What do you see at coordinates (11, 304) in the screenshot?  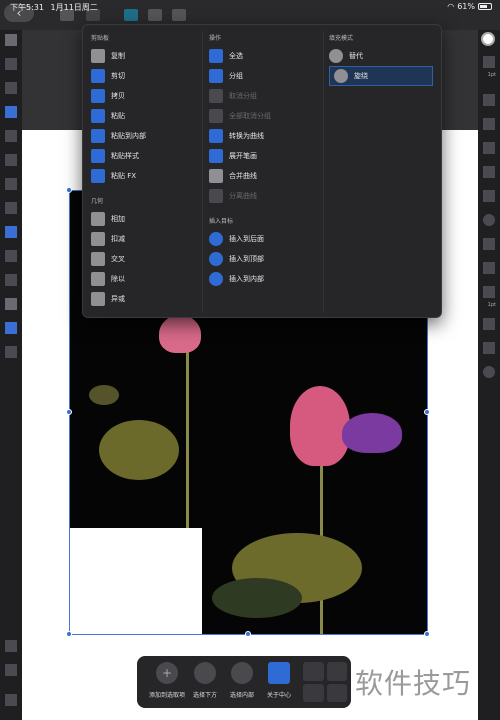 I see `rectangle-tool-icon` at bounding box center [11, 304].